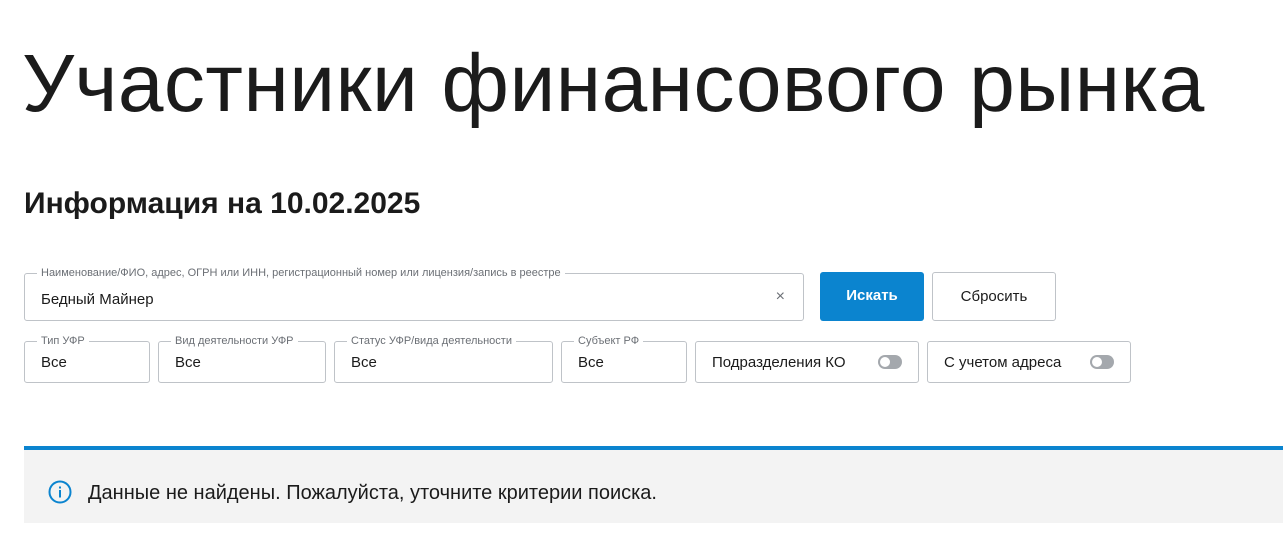 This screenshot has height=549, width=1283. Describe the element at coordinates (234, 341) in the screenshot. I see `filter-activity-legend: Вид деятельности УФР` at that location.